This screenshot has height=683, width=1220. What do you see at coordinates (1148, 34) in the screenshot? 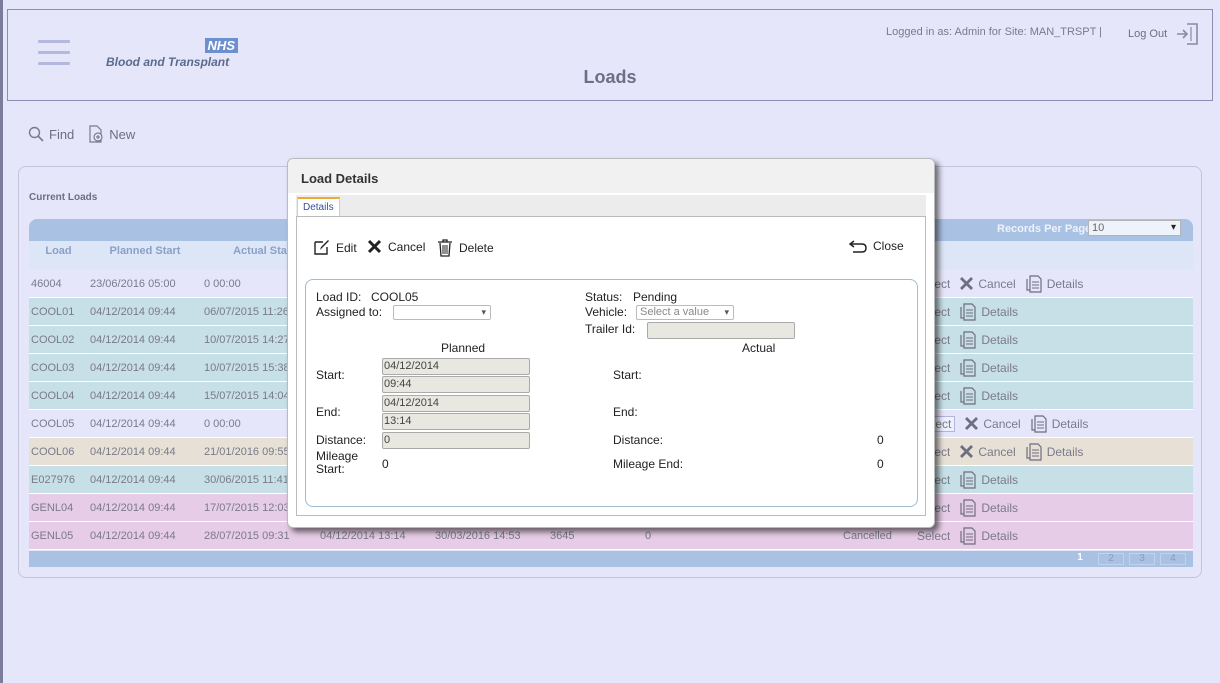
I see `logout-label: Log Out` at bounding box center [1148, 34].